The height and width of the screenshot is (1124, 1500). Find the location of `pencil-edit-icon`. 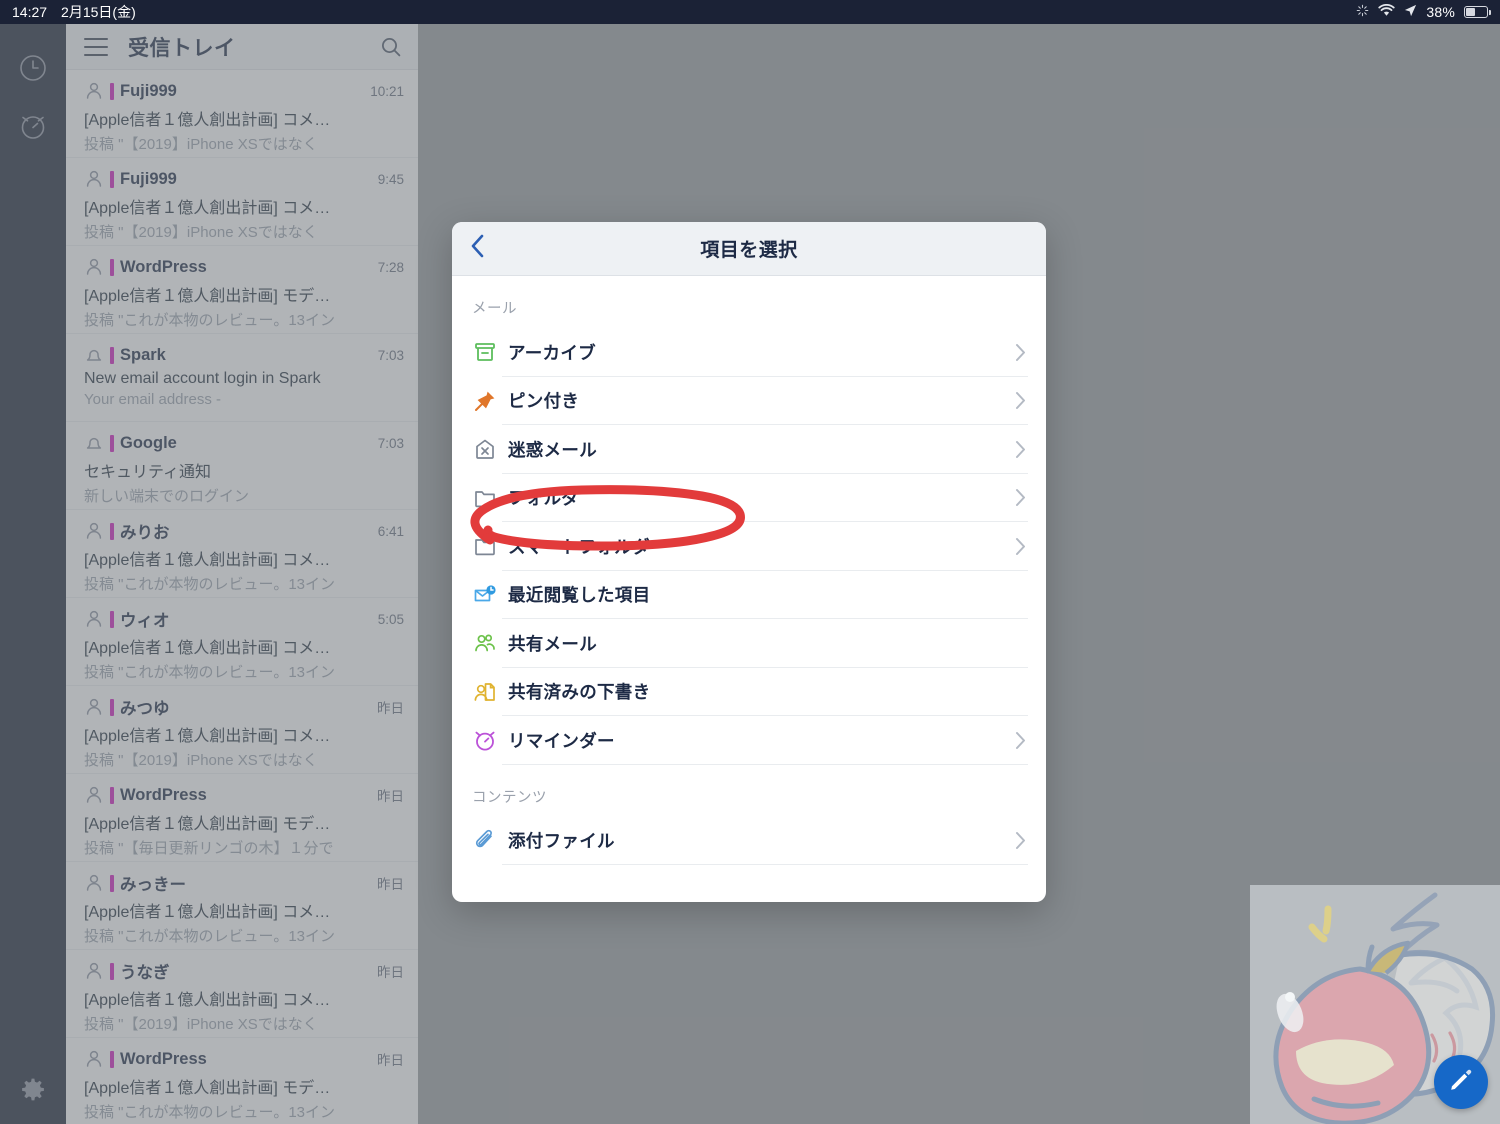

pencil-edit-icon is located at coordinates (1461, 1082).